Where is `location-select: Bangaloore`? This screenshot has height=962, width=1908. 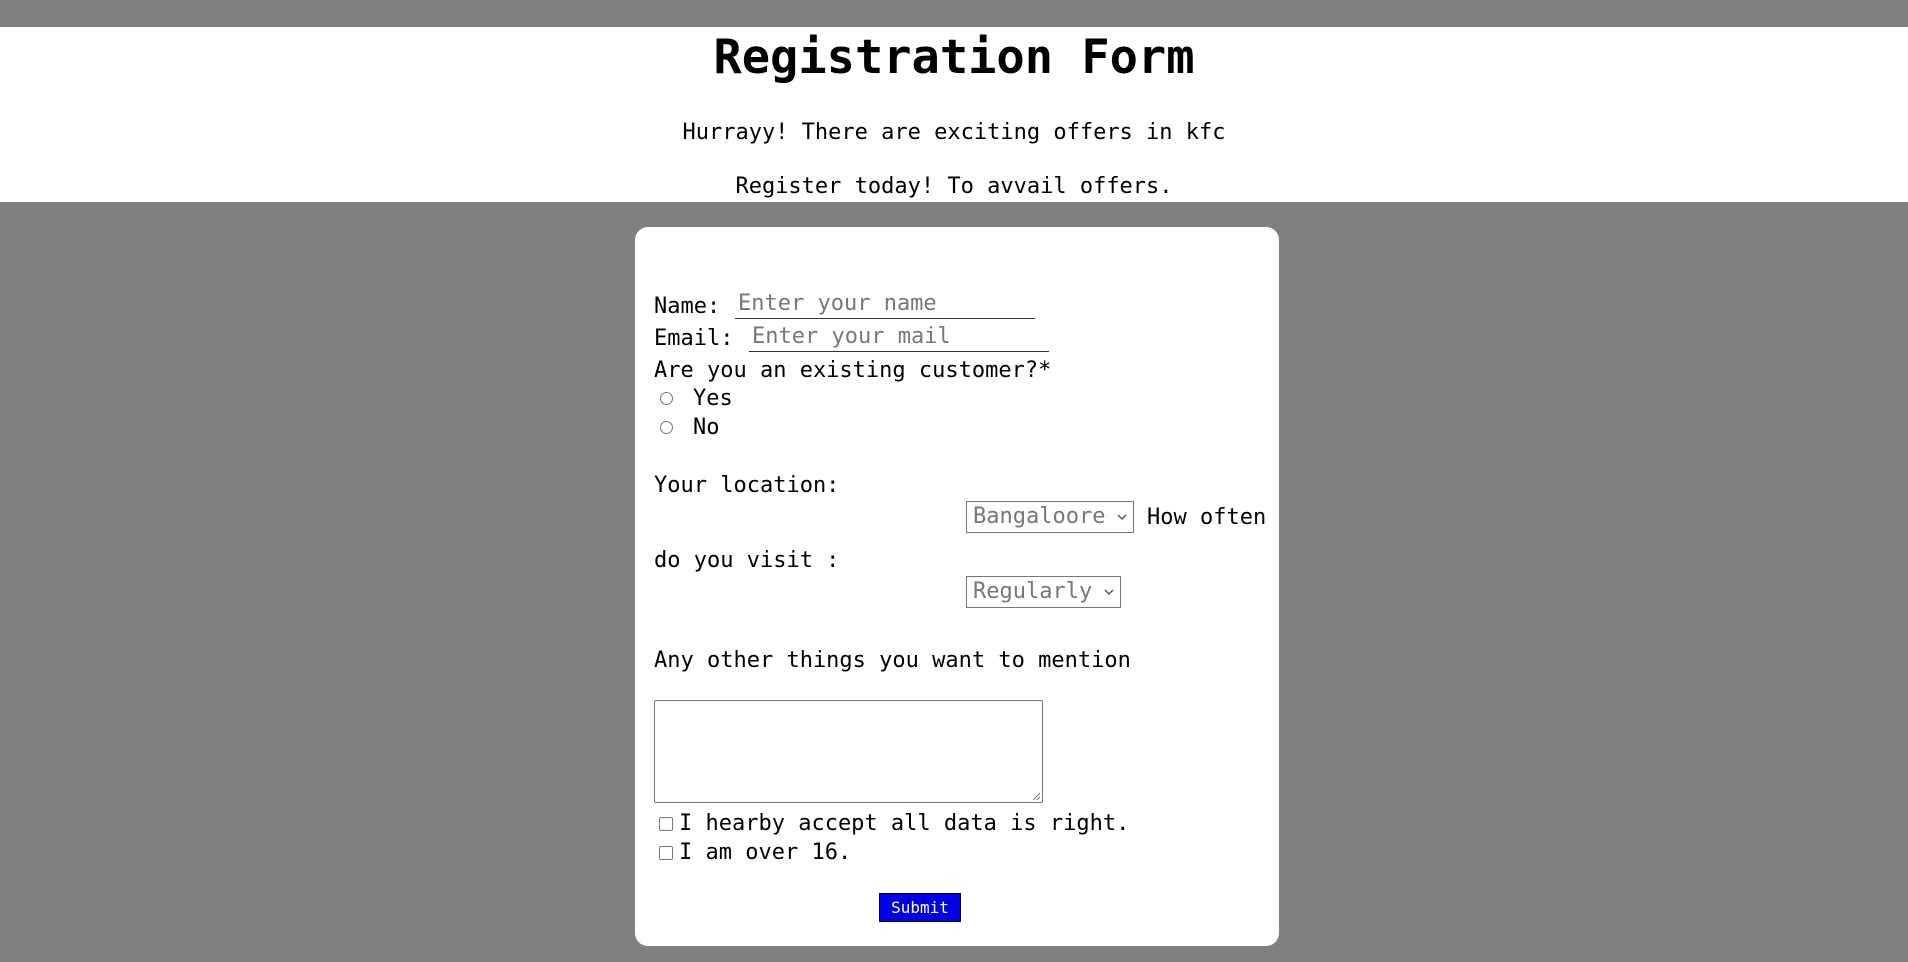
location-select: Bangaloore is located at coordinates (1050, 517).